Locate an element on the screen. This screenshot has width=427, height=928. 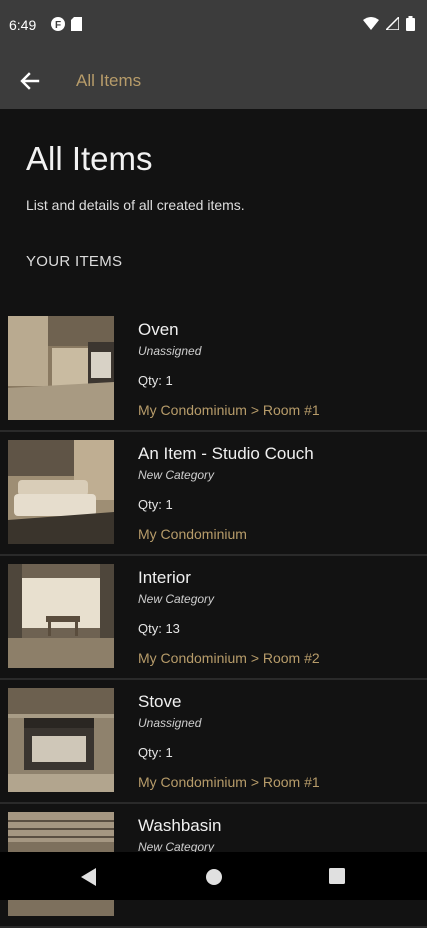
app-notification-icon: F is located at coordinates (58, 24).